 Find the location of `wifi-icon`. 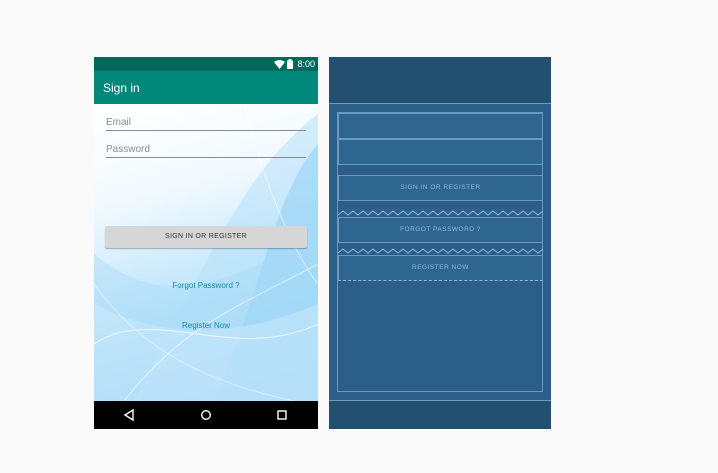

wifi-icon is located at coordinates (280, 64).